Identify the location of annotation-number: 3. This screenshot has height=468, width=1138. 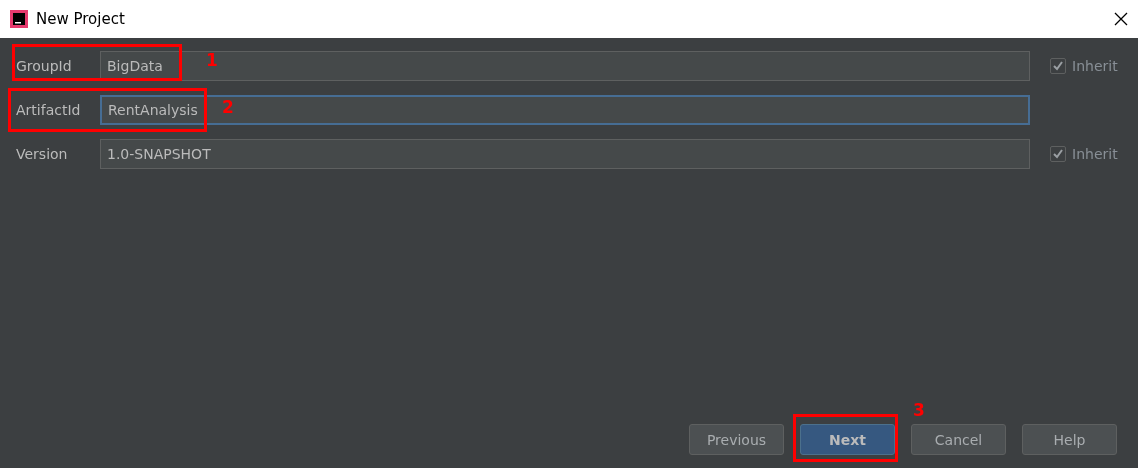
(919, 410).